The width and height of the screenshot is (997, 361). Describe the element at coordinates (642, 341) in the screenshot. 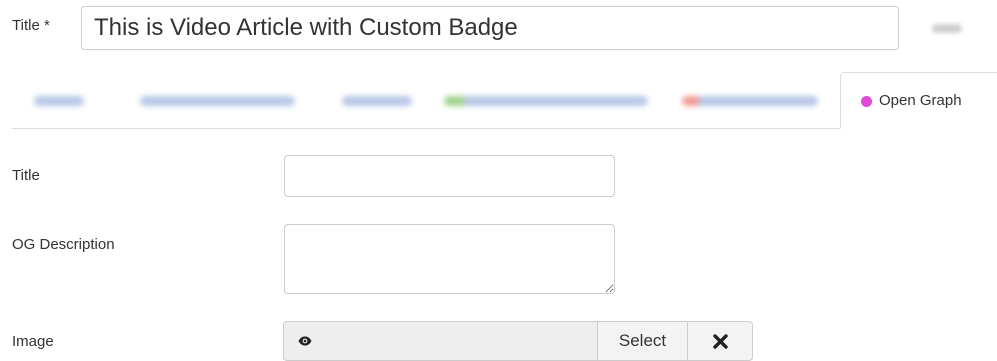

I see `image-select-button: Select` at that location.